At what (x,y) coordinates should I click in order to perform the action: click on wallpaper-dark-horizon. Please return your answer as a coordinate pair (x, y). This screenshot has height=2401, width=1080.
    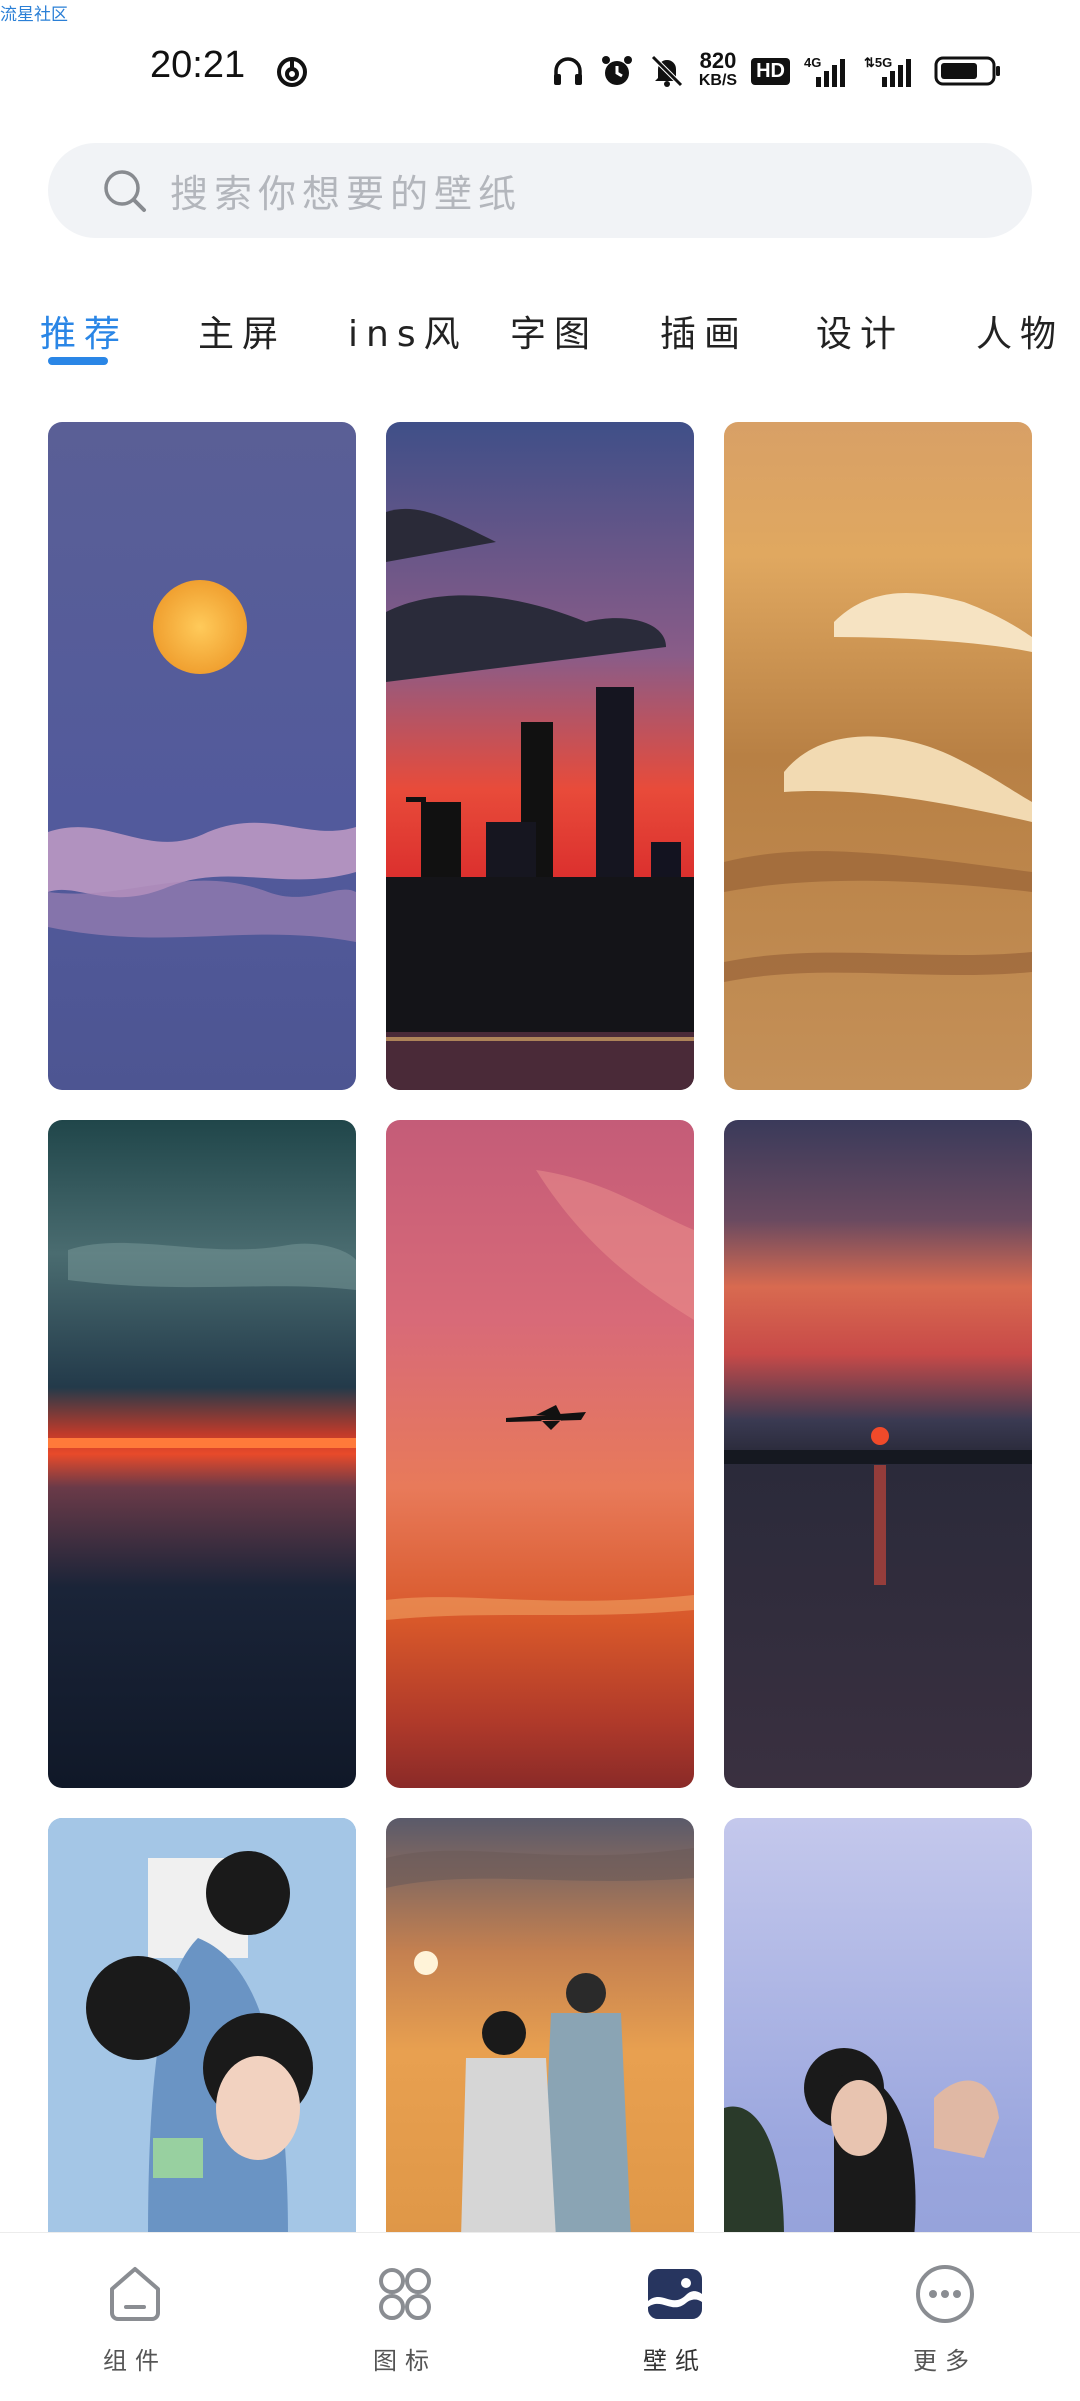
    Looking at the image, I should click on (202, 1454).